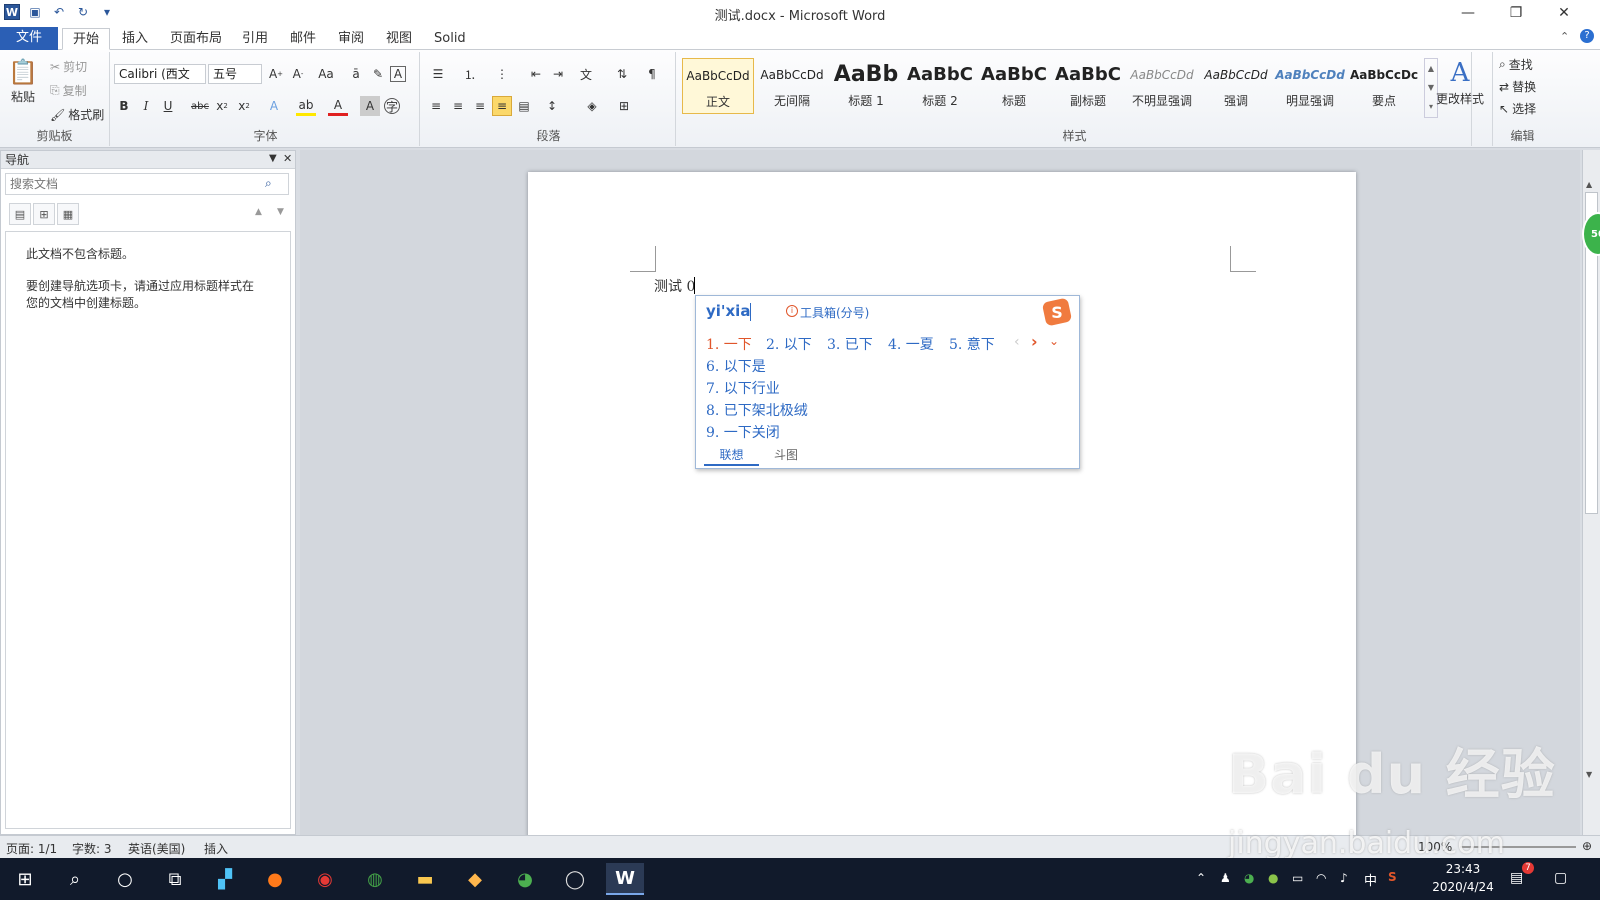  What do you see at coordinates (68, 90) in the screenshot?
I see `copy-button: ⎘ 复制` at bounding box center [68, 90].